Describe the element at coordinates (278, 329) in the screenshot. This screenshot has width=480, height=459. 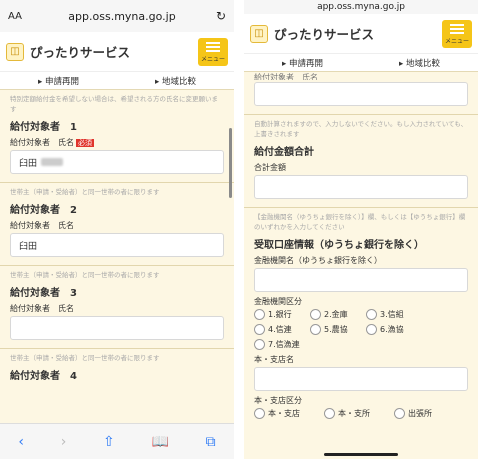
I see `bank-type-radio: 4.信連` at that location.